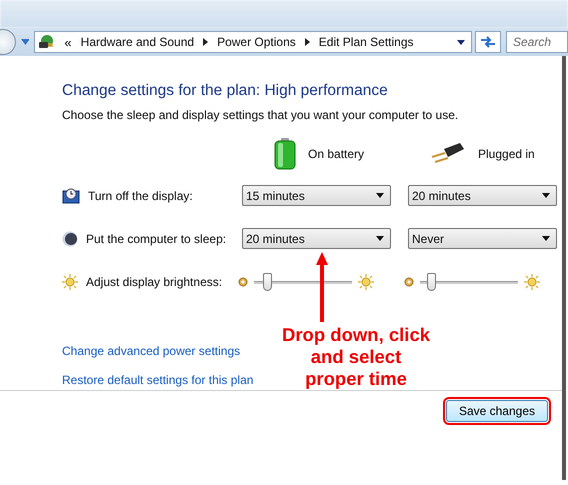  I want to click on plug-icon, so click(448, 154).